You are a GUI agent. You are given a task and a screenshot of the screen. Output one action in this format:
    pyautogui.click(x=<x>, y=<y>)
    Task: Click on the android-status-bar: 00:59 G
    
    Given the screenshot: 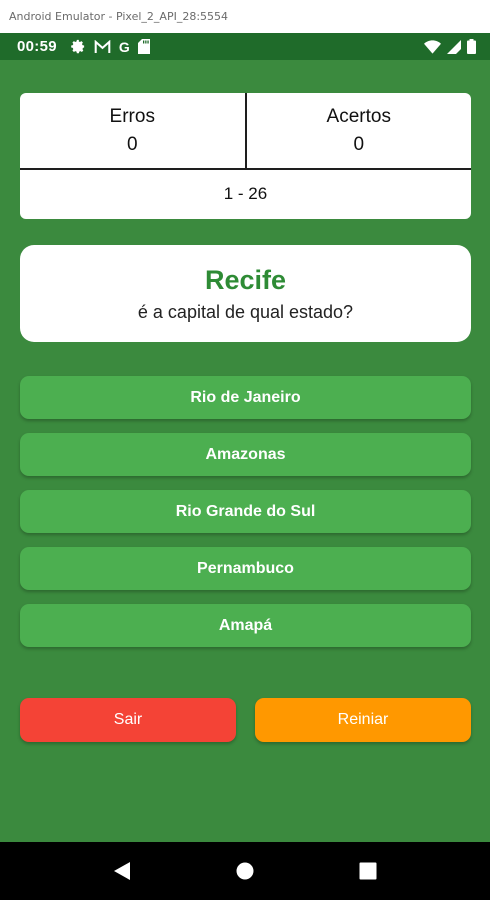 What is the action you would take?
    pyautogui.click(x=245, y=46)
    